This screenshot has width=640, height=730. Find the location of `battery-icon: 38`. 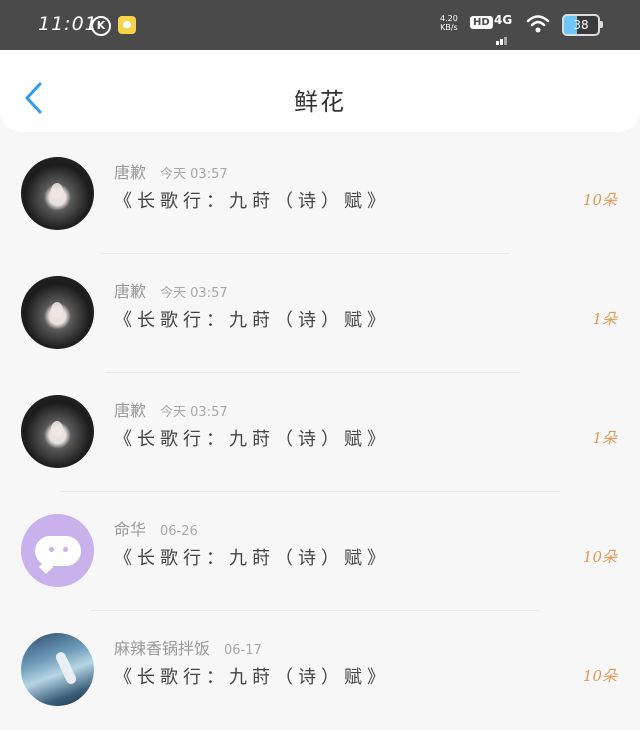

battery-icon: 38 is located at coordinates (582, 25).